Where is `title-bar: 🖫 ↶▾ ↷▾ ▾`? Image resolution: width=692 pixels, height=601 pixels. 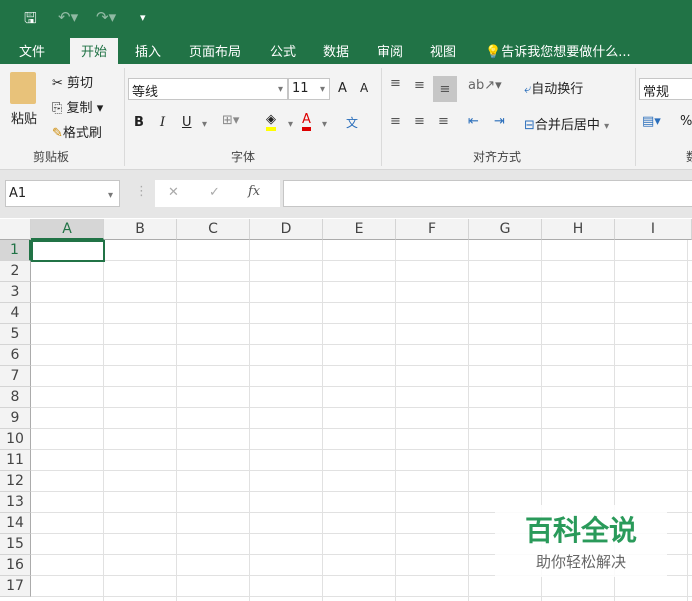 title-bar: 🖫 ↶▾ ↷▾ ▾ is located at coordinates (346, 18).